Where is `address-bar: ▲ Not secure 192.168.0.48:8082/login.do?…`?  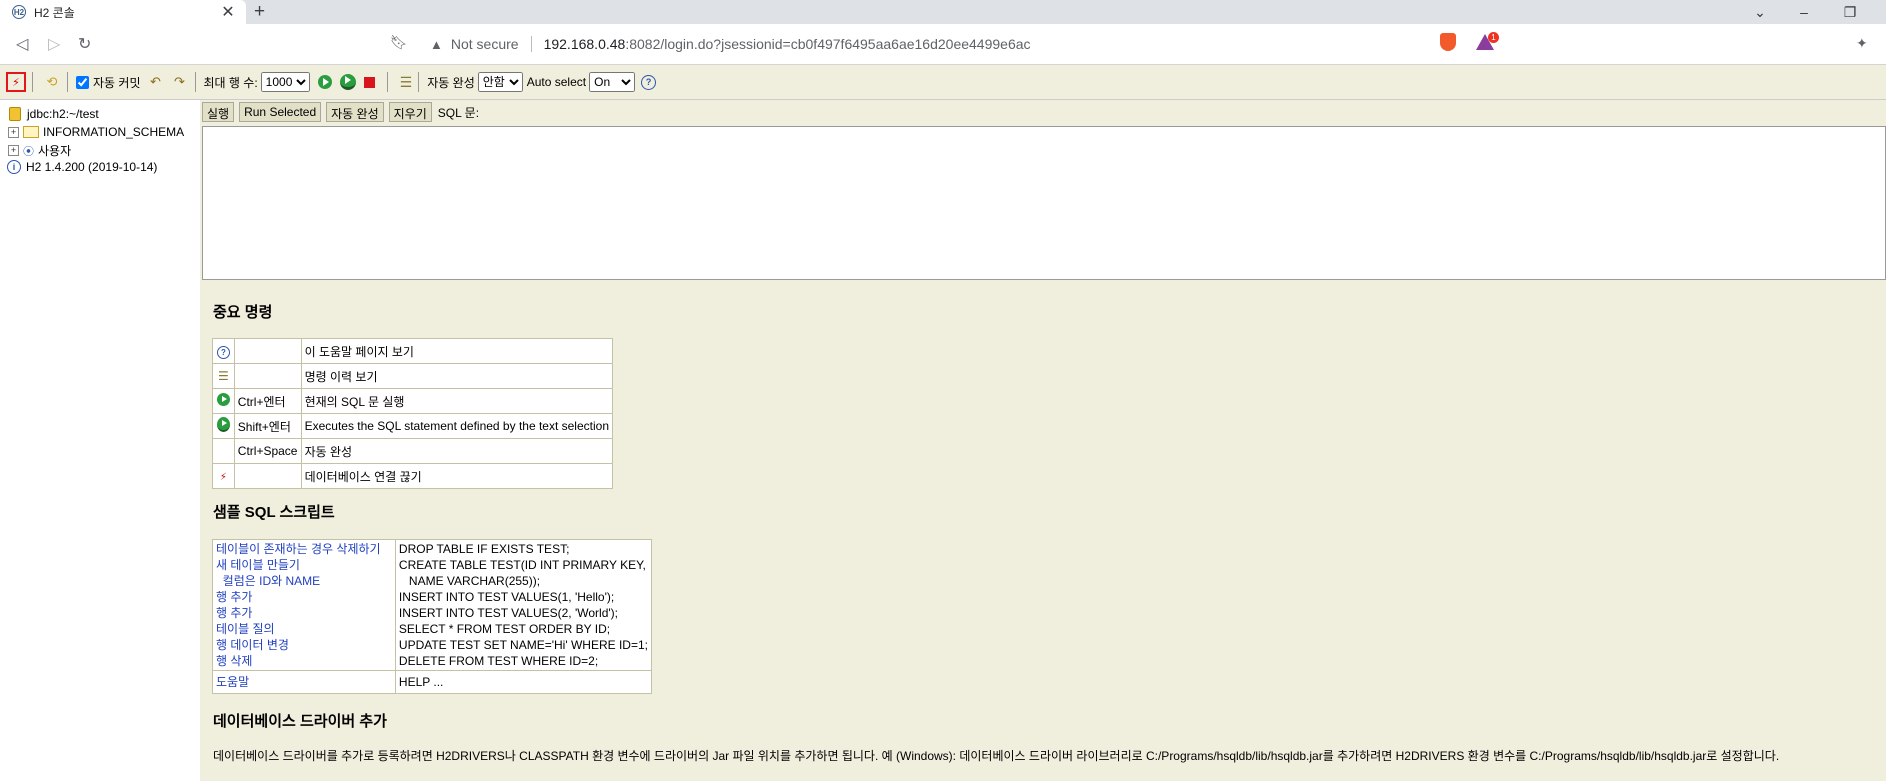 address-bar: ▲ Not secure 192.168.0.48:8082/login.do?… is located at coordinates (924, 44).